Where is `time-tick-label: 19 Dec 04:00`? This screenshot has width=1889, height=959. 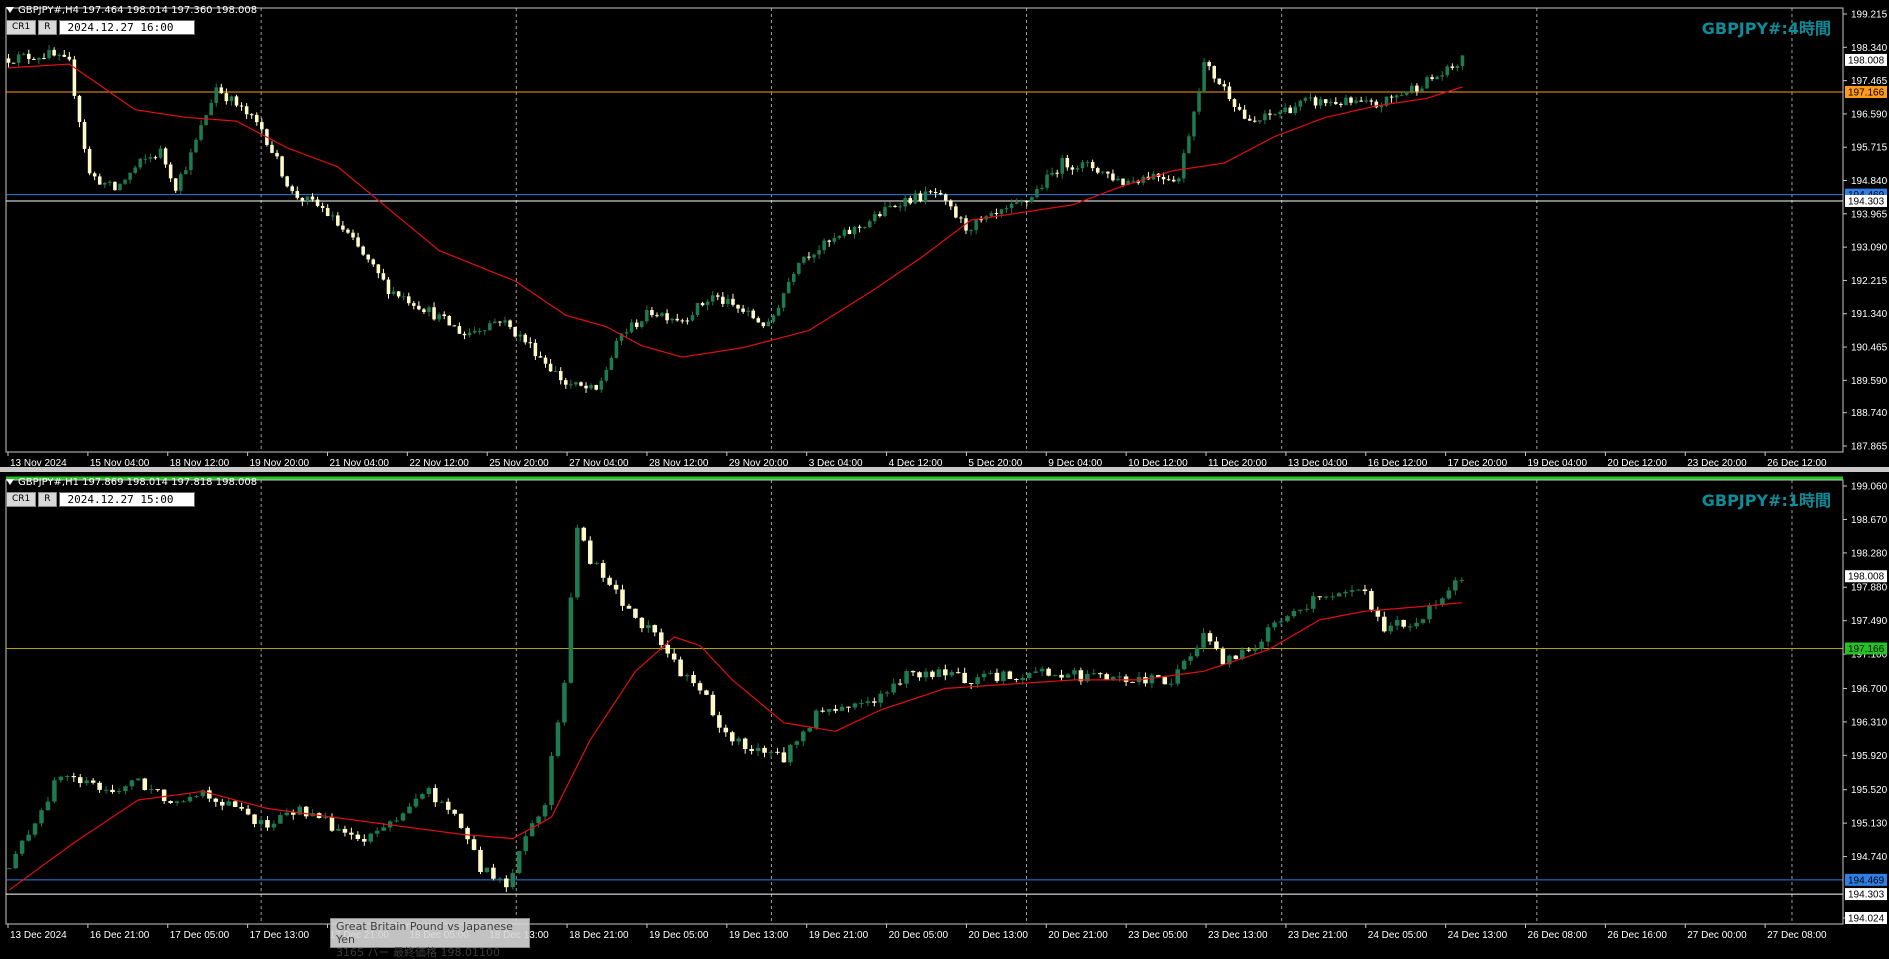 time-tick-label: 19 Dec 04:00 is located at coordinates (1558, 462).